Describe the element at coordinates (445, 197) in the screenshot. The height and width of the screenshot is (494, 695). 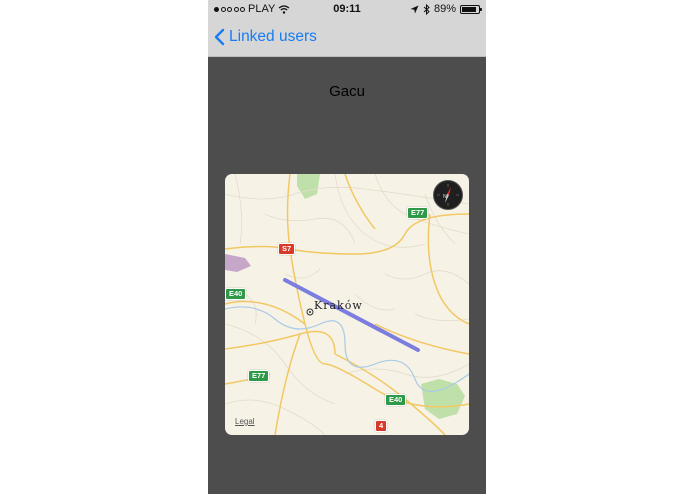
I see `svg-text: N` at that location.